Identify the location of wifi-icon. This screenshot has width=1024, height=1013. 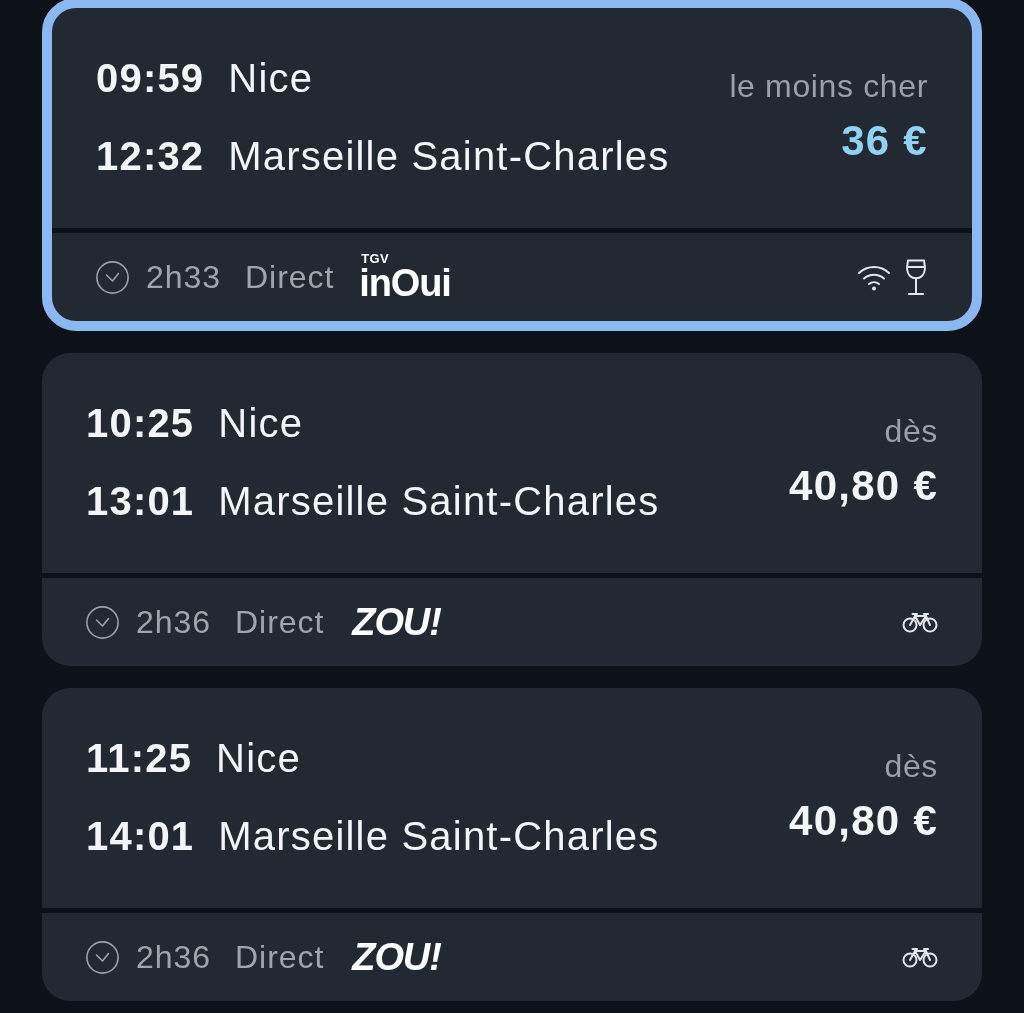
(874, 277).